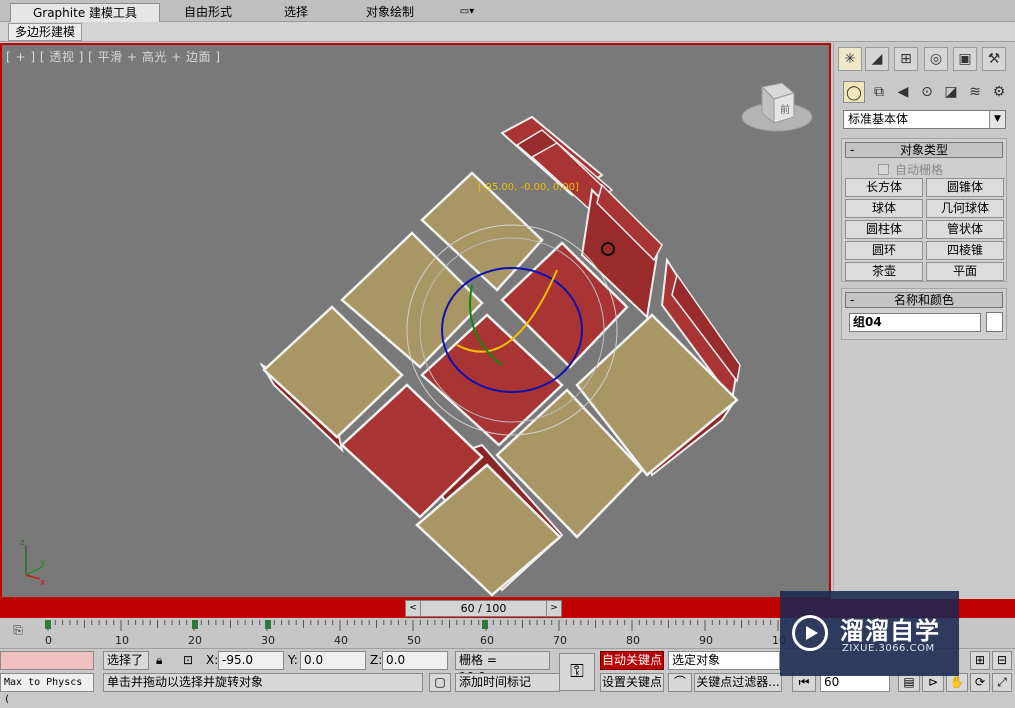 This screenshot has height=708, width=1015. I want to click on hierarchy-icon: ⊞, so click(906, 59).